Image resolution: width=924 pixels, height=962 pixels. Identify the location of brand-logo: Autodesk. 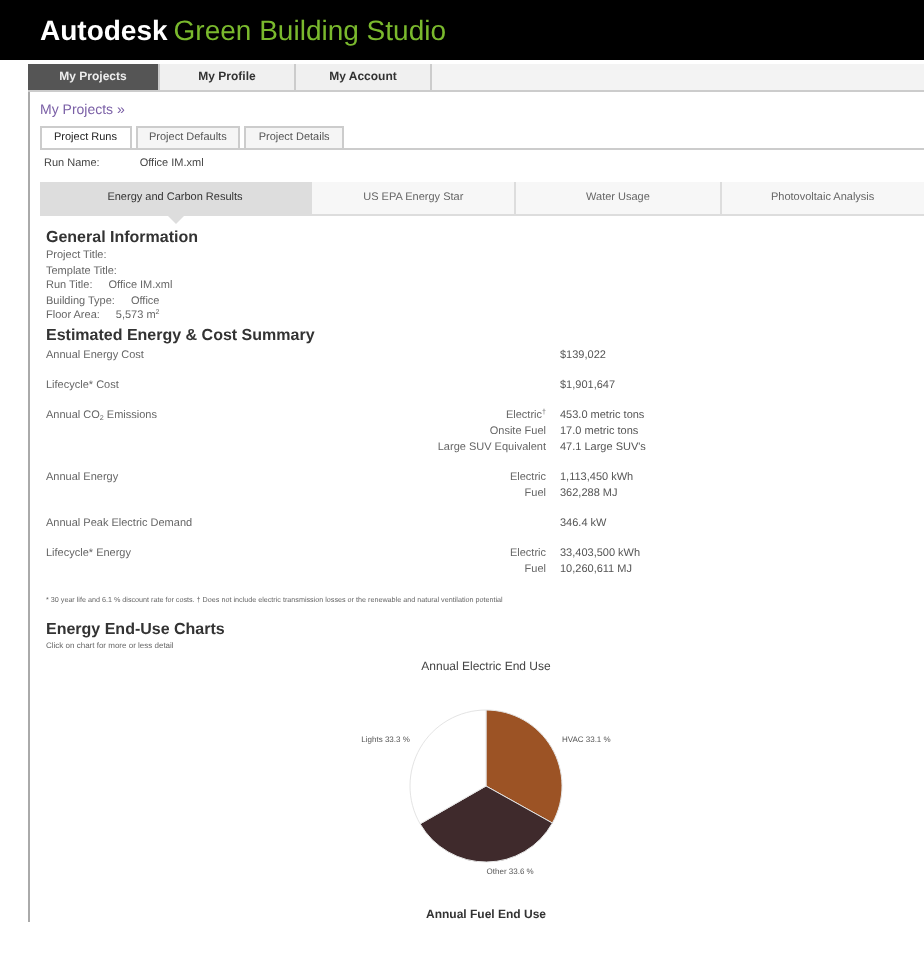
(104, 30).